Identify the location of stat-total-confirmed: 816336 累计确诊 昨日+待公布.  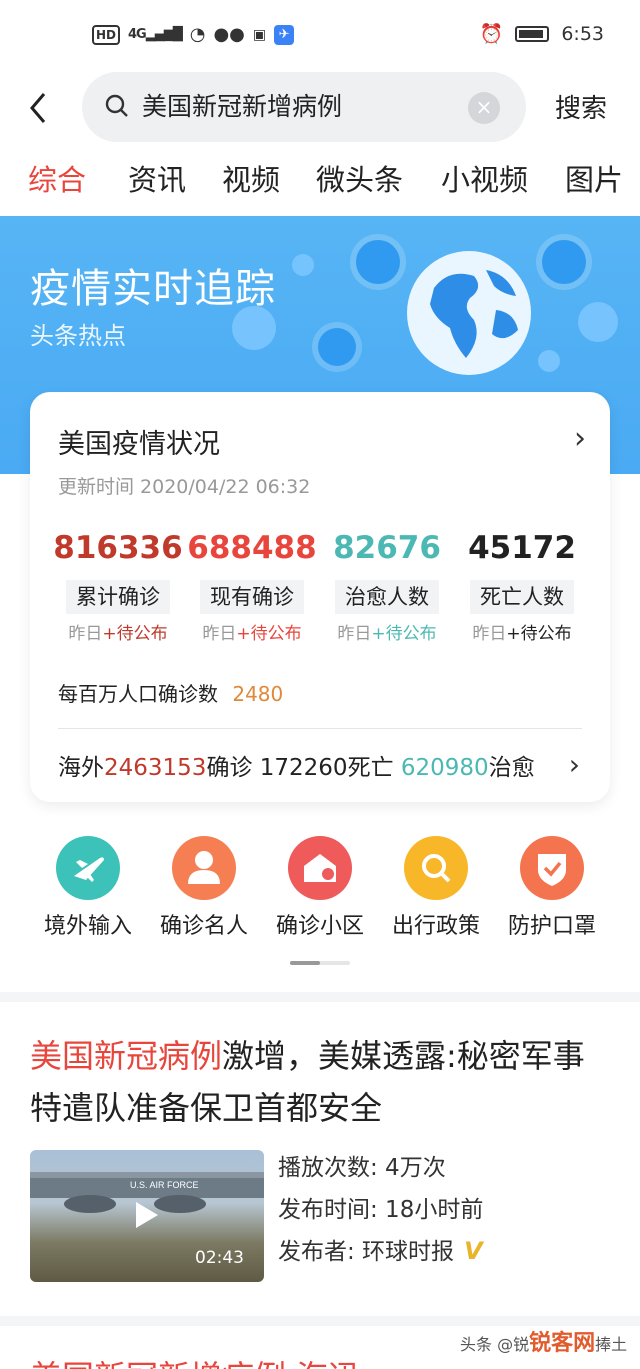
(118, 587).